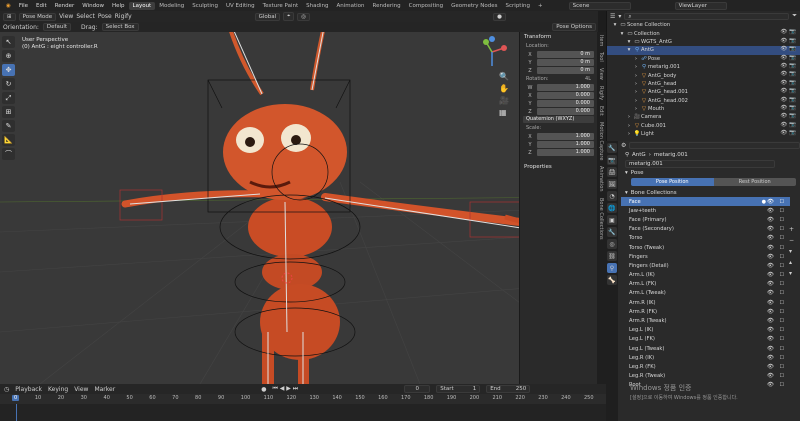  I want to click on rotation-x-field: X 0.000, so click(558, 95).